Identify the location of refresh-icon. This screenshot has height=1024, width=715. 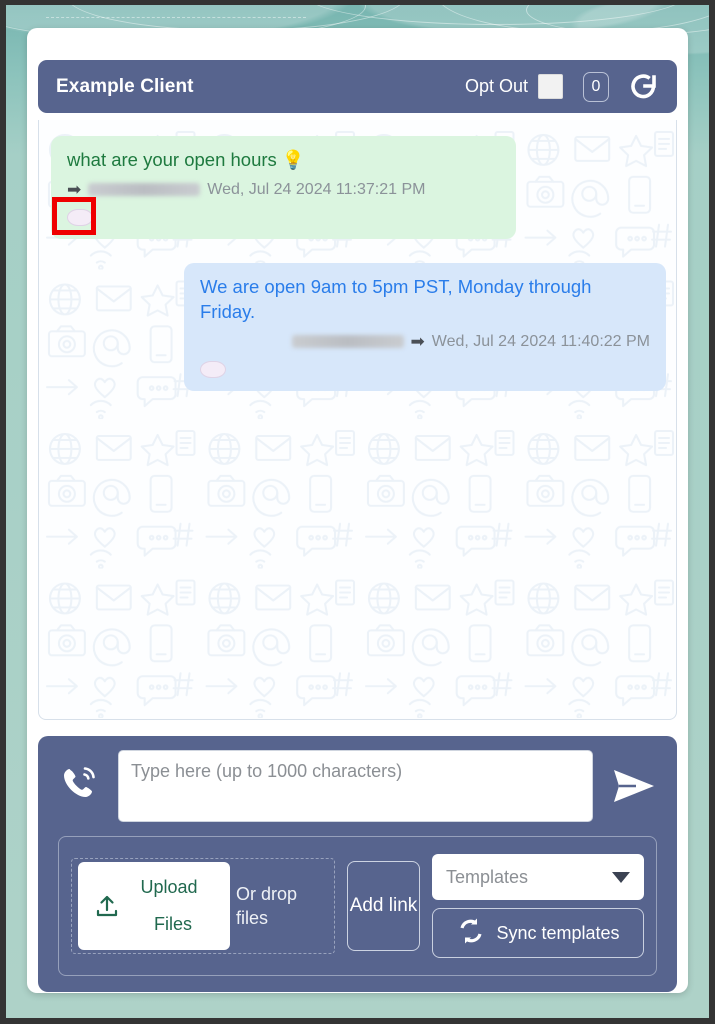
(644, 87).